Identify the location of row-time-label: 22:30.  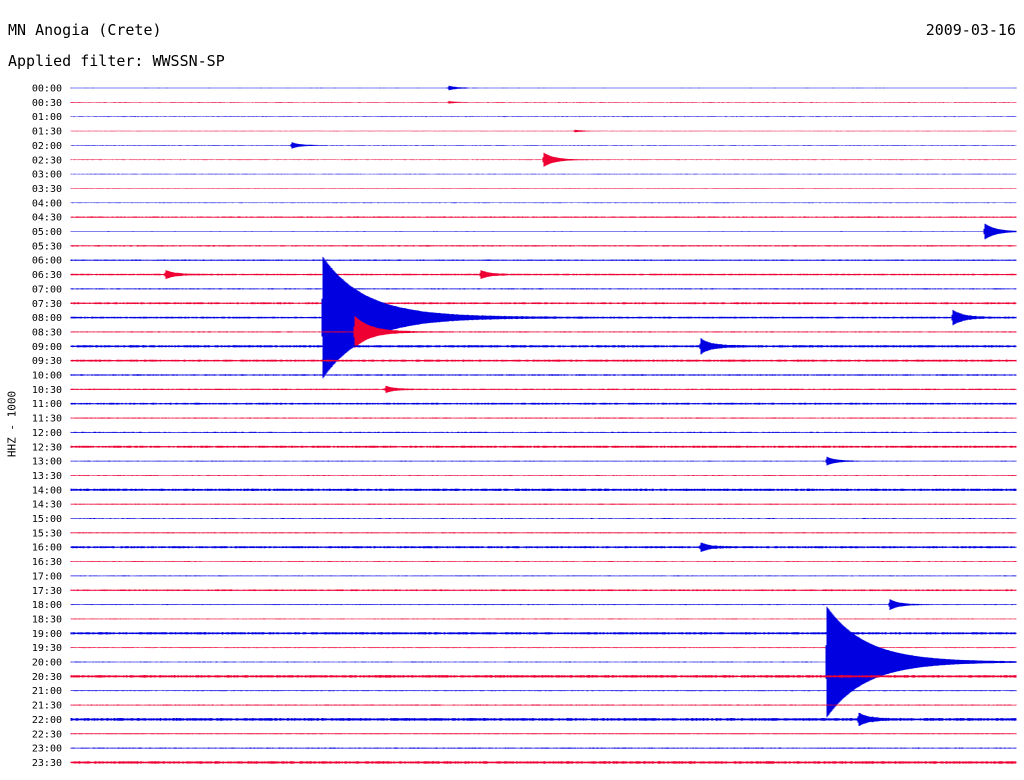
(47, 734).